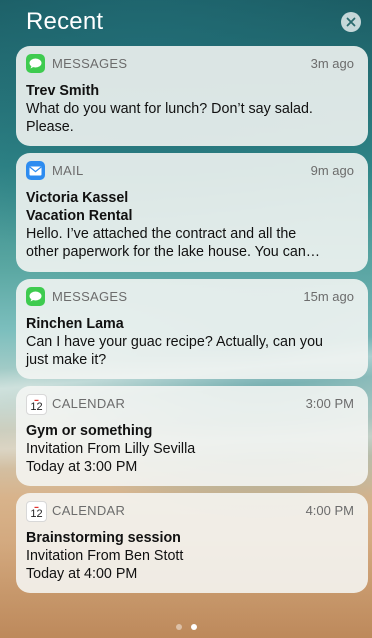 The image size is (372, 638). I want to click on clear-all-button, so click(351, 22).